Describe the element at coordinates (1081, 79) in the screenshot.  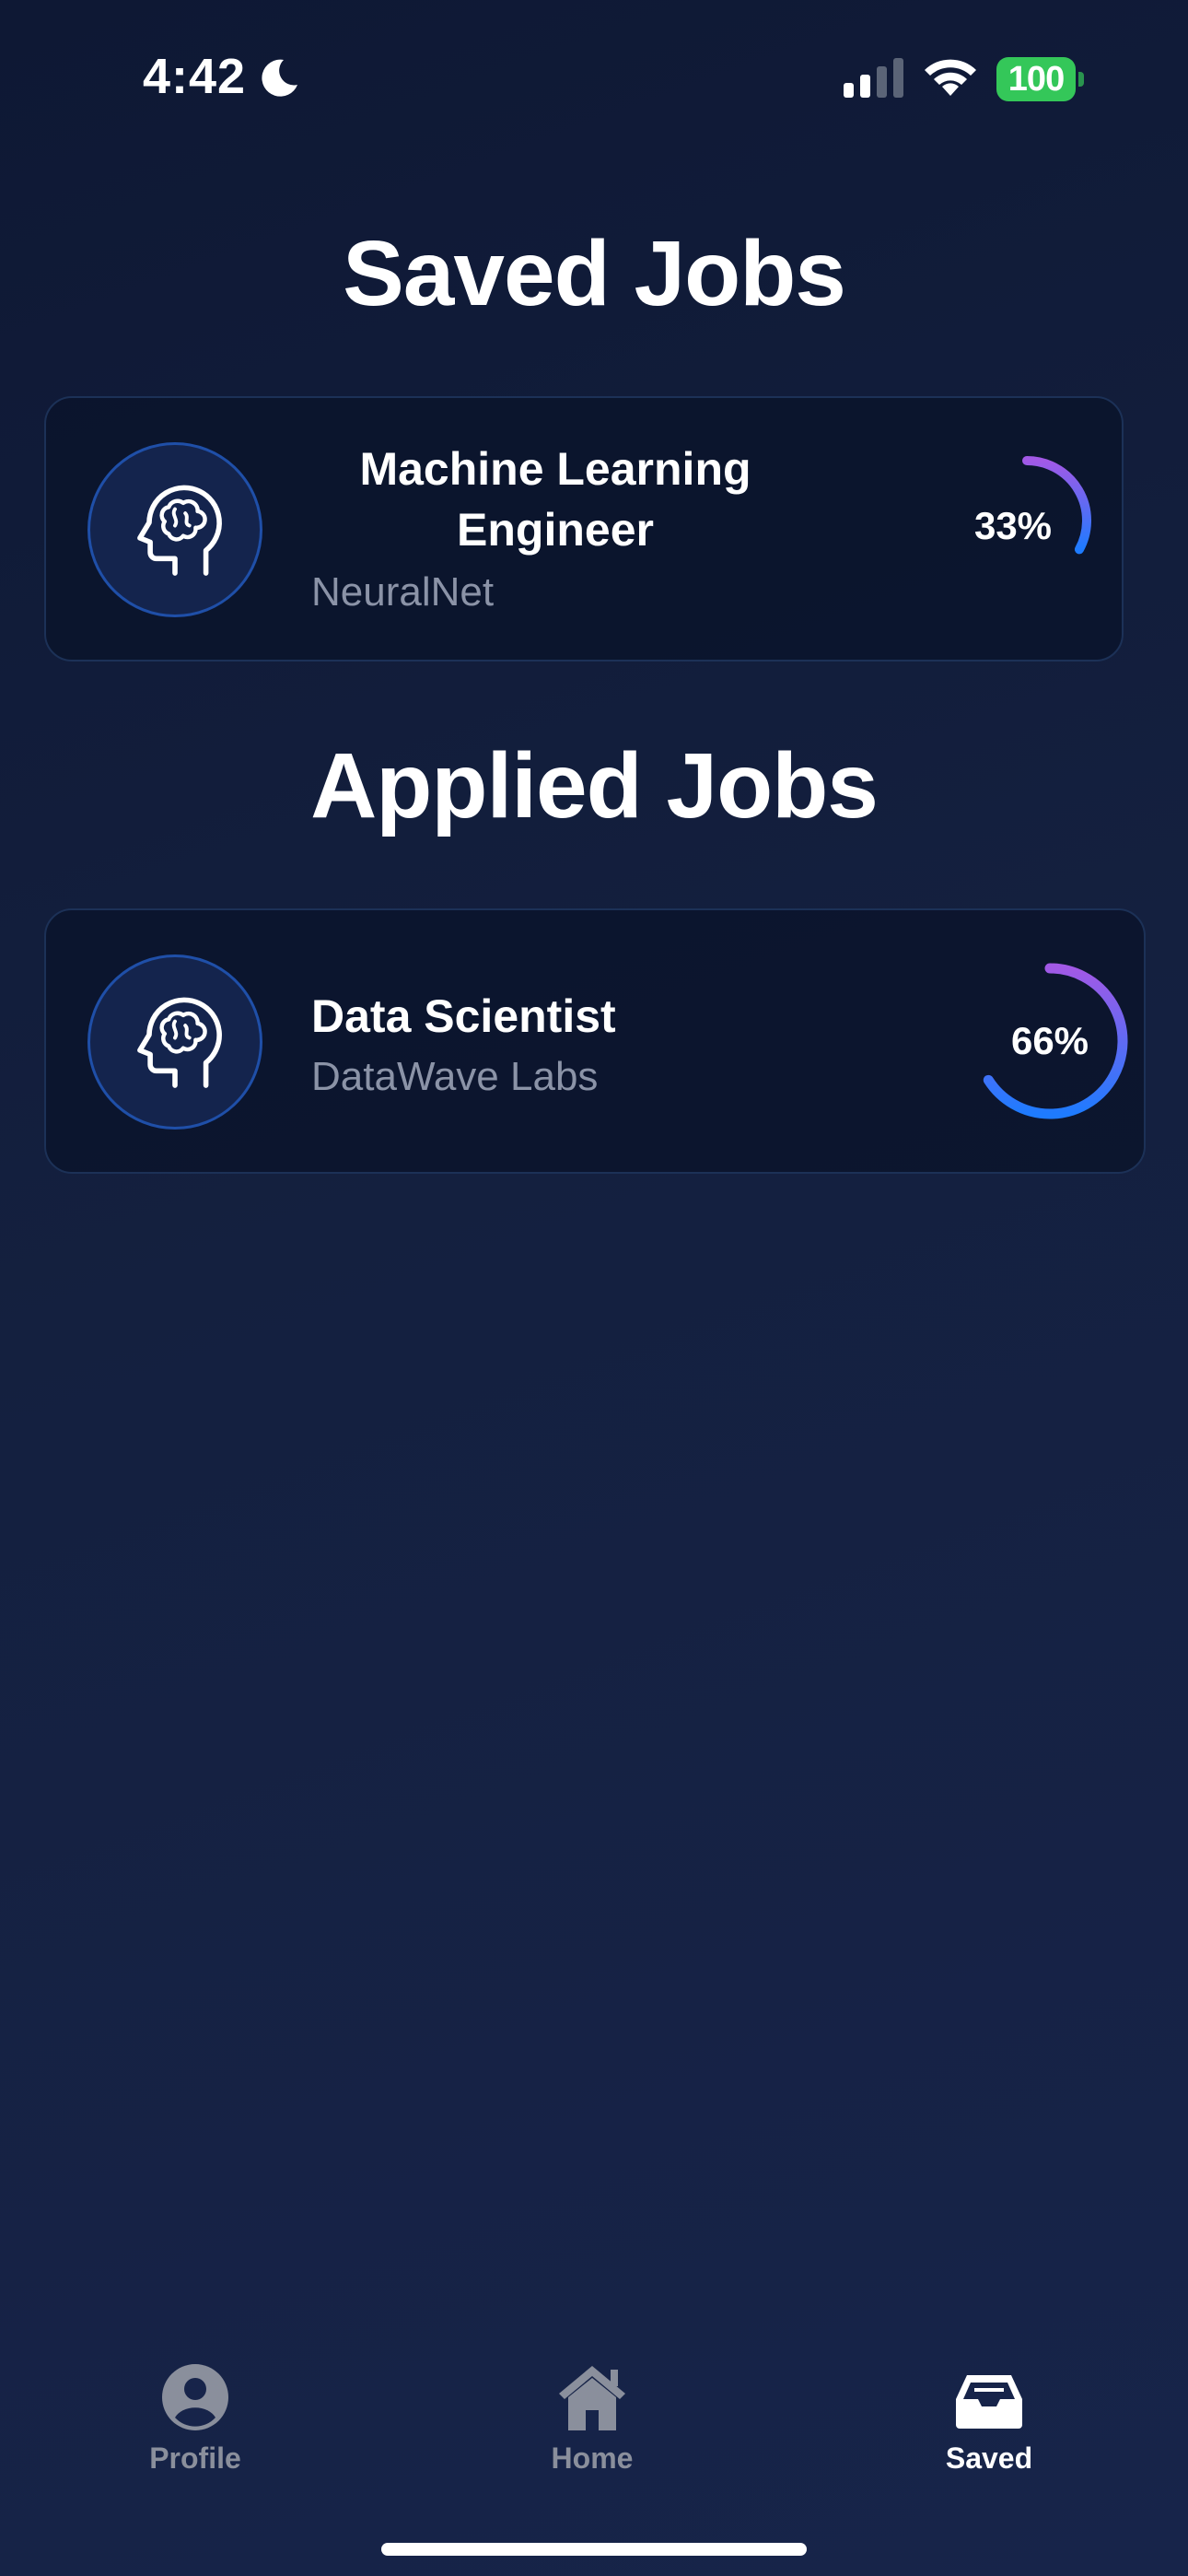
I see `battery-tip` at that location.